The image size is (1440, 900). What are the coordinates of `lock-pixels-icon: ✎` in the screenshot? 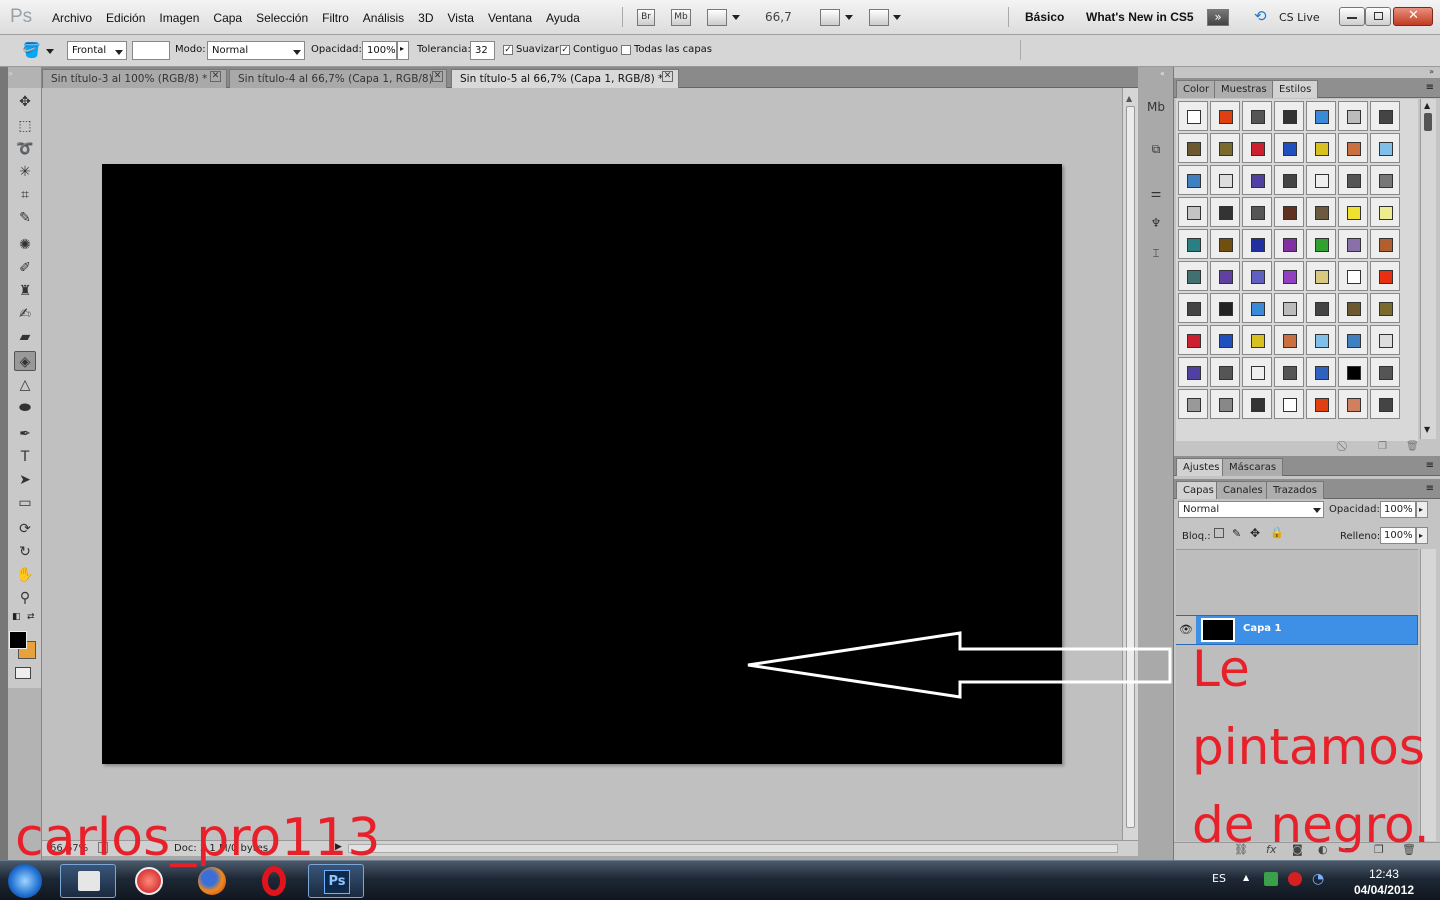 It's located at (1236, 533).